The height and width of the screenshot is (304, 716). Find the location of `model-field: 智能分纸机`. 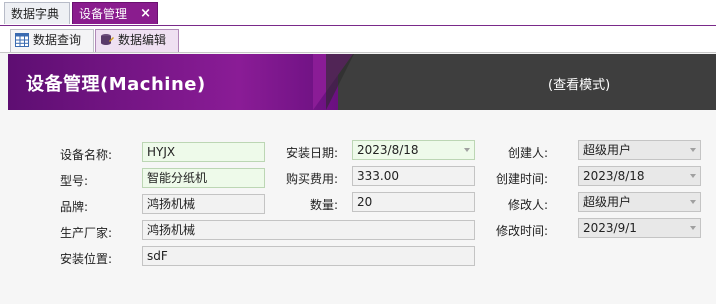

model-field: 智能分纸机 is located at coordinates (203, 178).